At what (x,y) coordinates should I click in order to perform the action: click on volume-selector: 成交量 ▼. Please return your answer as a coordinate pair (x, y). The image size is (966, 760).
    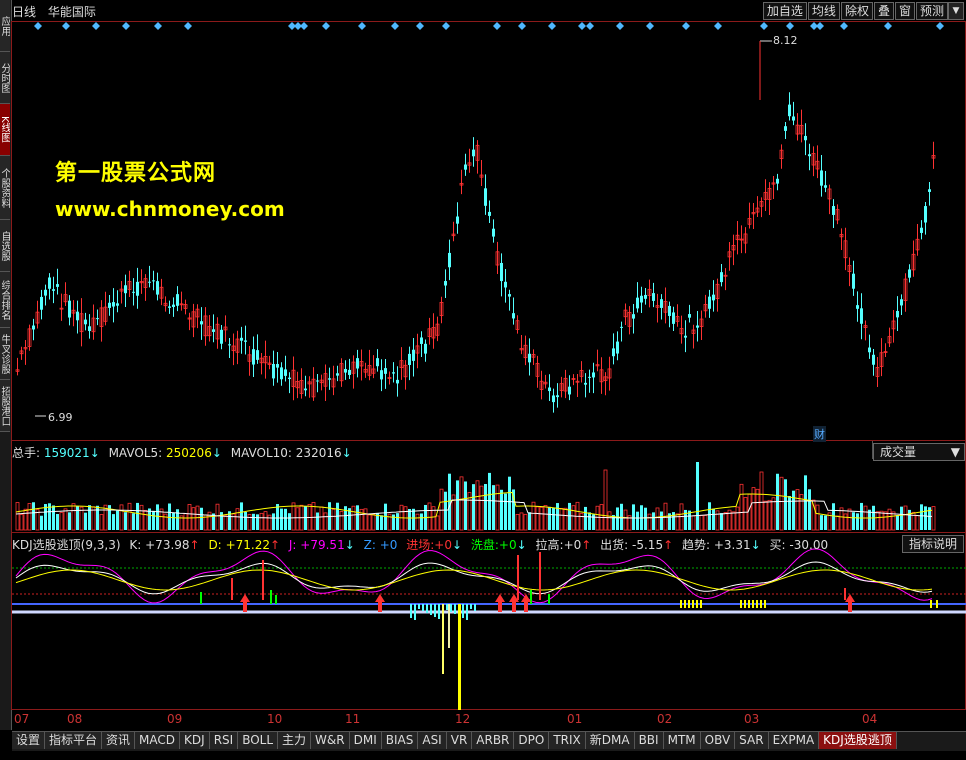
    Looking at the image, I should click on (919, 452).